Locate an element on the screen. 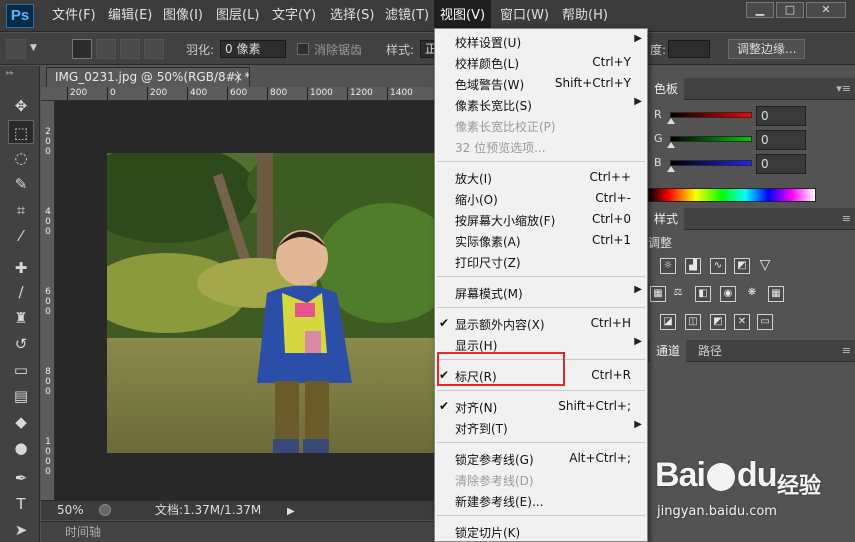 This screenshot has width=855, height=542. red-slider: R 0 is located at coordinates (751, 116).